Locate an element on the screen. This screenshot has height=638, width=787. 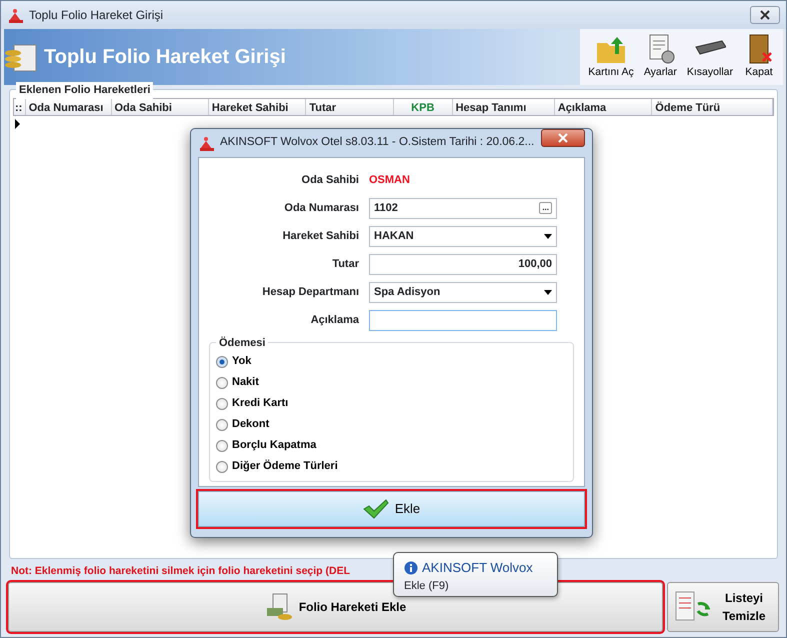
column-header: Ödeme Türü is located at coordinates (713, 107).